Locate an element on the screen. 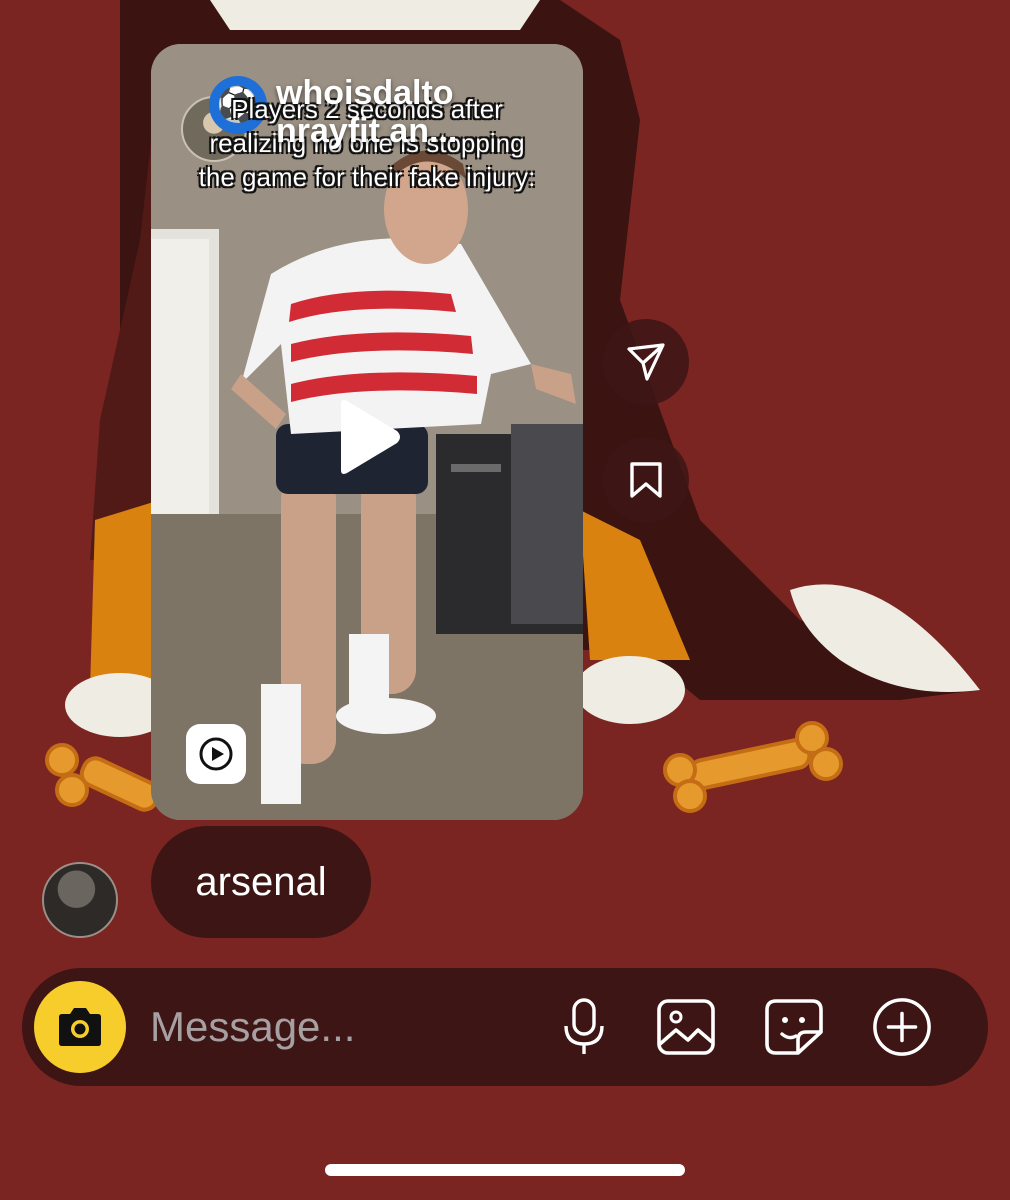  microphone-icon is located at coordinates (584, 1026).